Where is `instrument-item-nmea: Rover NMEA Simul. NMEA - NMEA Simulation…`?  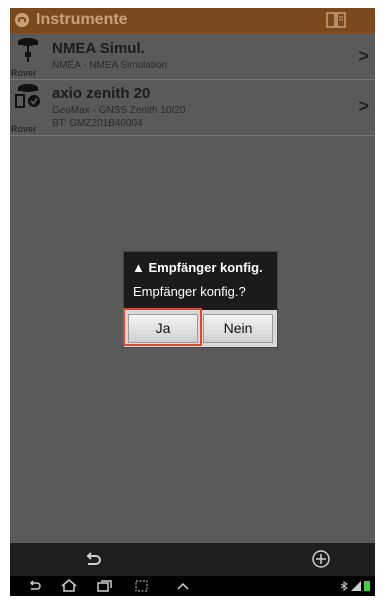 instrument-item-nmea: Rover NMEA Simul. NMEA - NMEA Simulation… is located at coordinates (192, 56).